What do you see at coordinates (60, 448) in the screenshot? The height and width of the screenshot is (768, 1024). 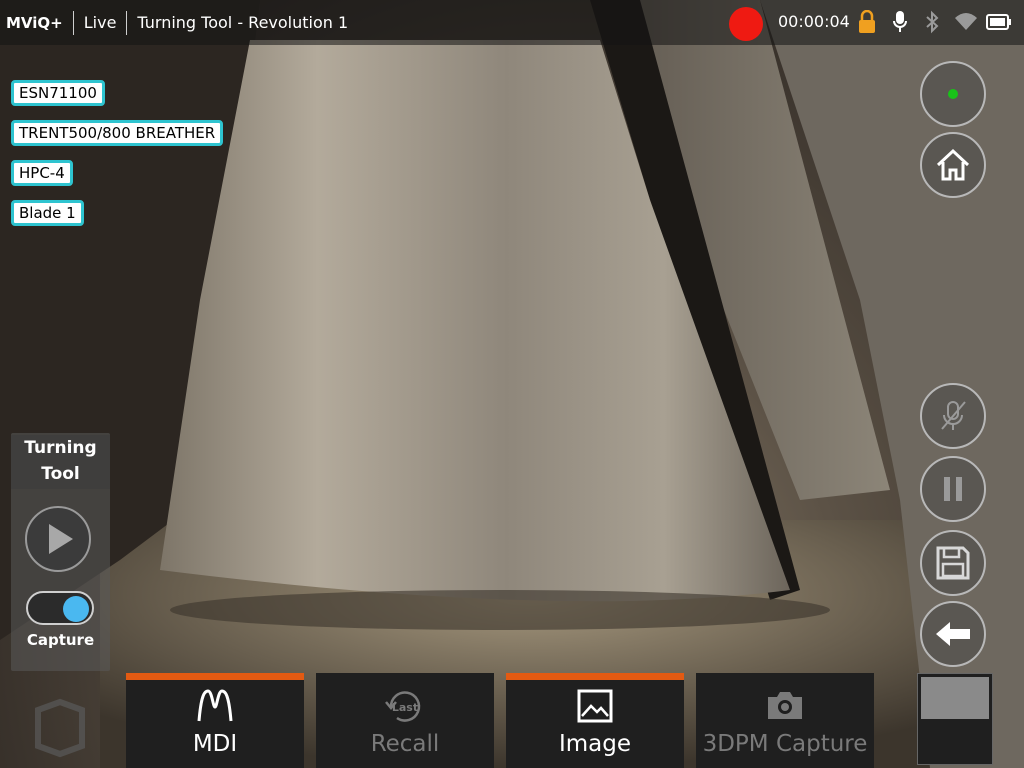 I see `panel-title-line1: Turning` at bounding box center [60, 448].